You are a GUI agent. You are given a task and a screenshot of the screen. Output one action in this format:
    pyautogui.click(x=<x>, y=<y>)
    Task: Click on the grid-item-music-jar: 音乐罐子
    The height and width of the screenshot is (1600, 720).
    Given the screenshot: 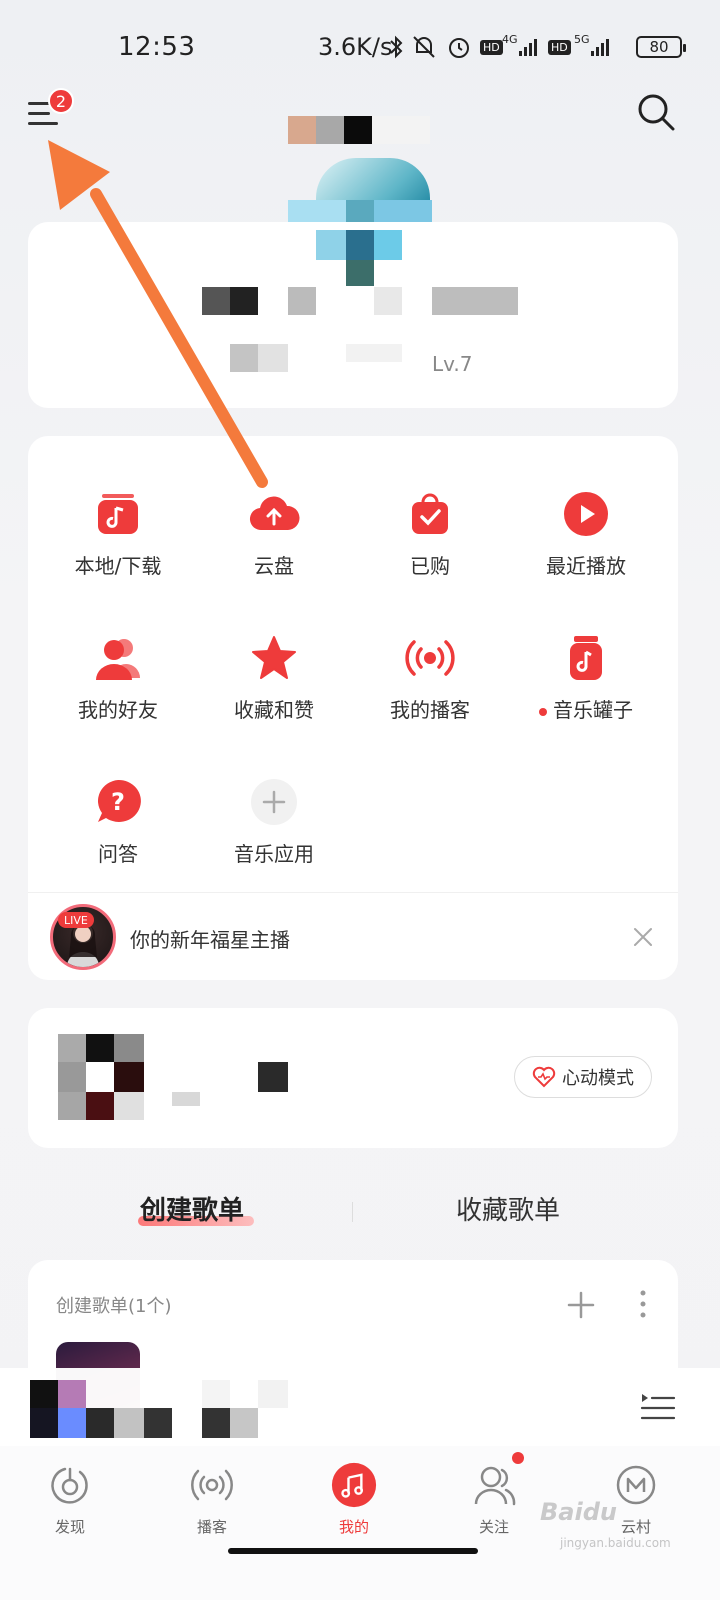 What is the action you would take?
    pyautogui.click(x=586, y=687)
    